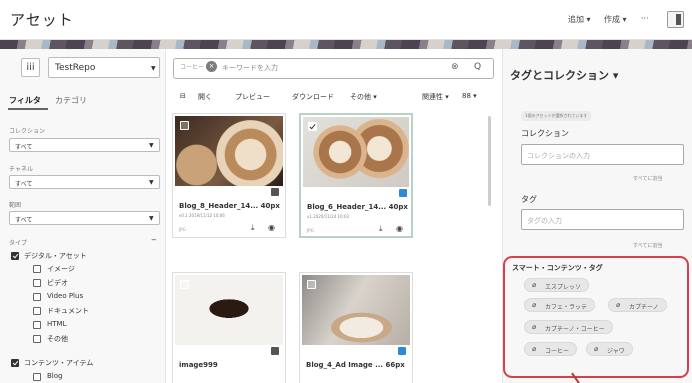 The height and width of the screenshot is (383, 692). Describe the element at coordinates (183, 96) in the screenshot. I see `select-all-icon: ⊟` at that location.